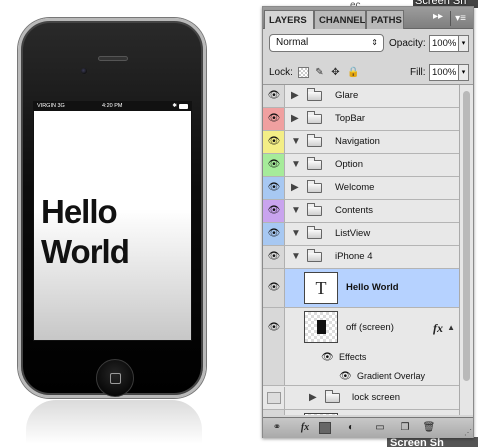 The width and height of the screenshot is (478, 447). What do you see at coordinates (438, 328) in the screenshot?
I see `fx-icon: fx` at bounding box center [438, 328].